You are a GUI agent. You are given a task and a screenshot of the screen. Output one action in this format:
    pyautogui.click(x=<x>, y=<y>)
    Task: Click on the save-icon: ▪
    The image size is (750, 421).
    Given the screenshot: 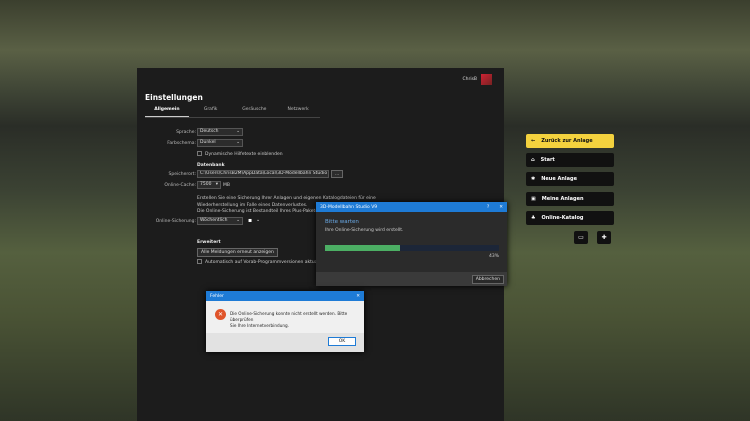 What is the action you would take?
    pyautogui.click(x=250, y=220)
    